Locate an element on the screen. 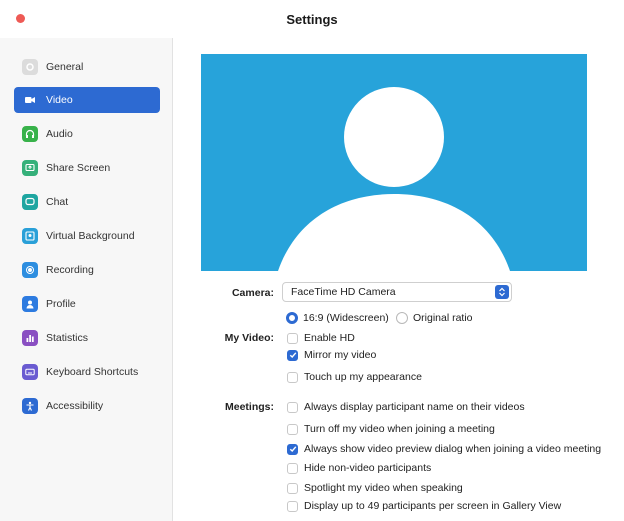 This screenshot has width=624, height=521. camera-label: Camera: is located at coordinates (252, 293).